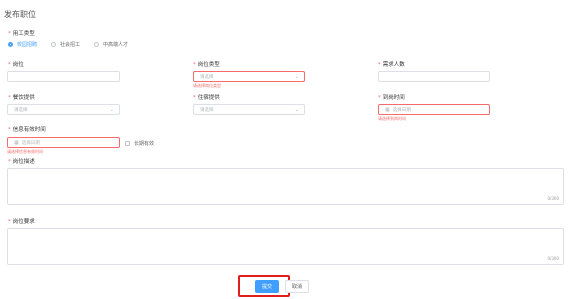 The height and width of the screenshot is (299, 570). I want to click on cancel-button: 取消, so click(297, 286).